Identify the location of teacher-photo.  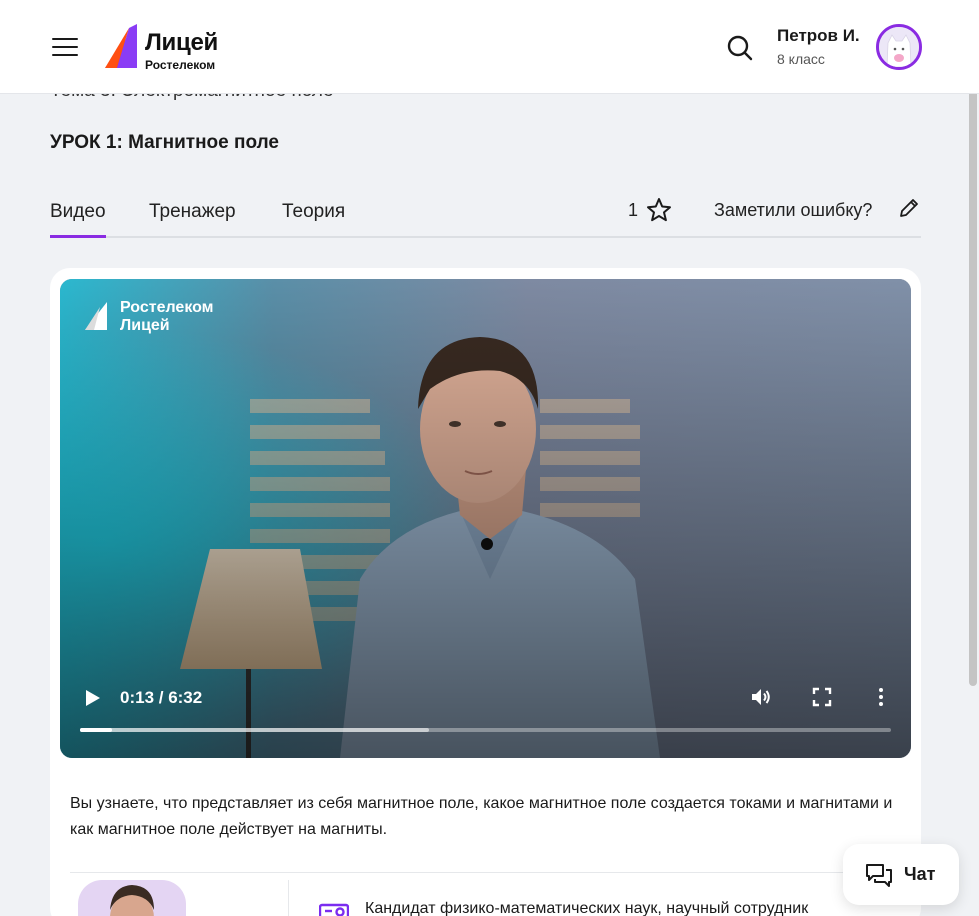
(132, 898).